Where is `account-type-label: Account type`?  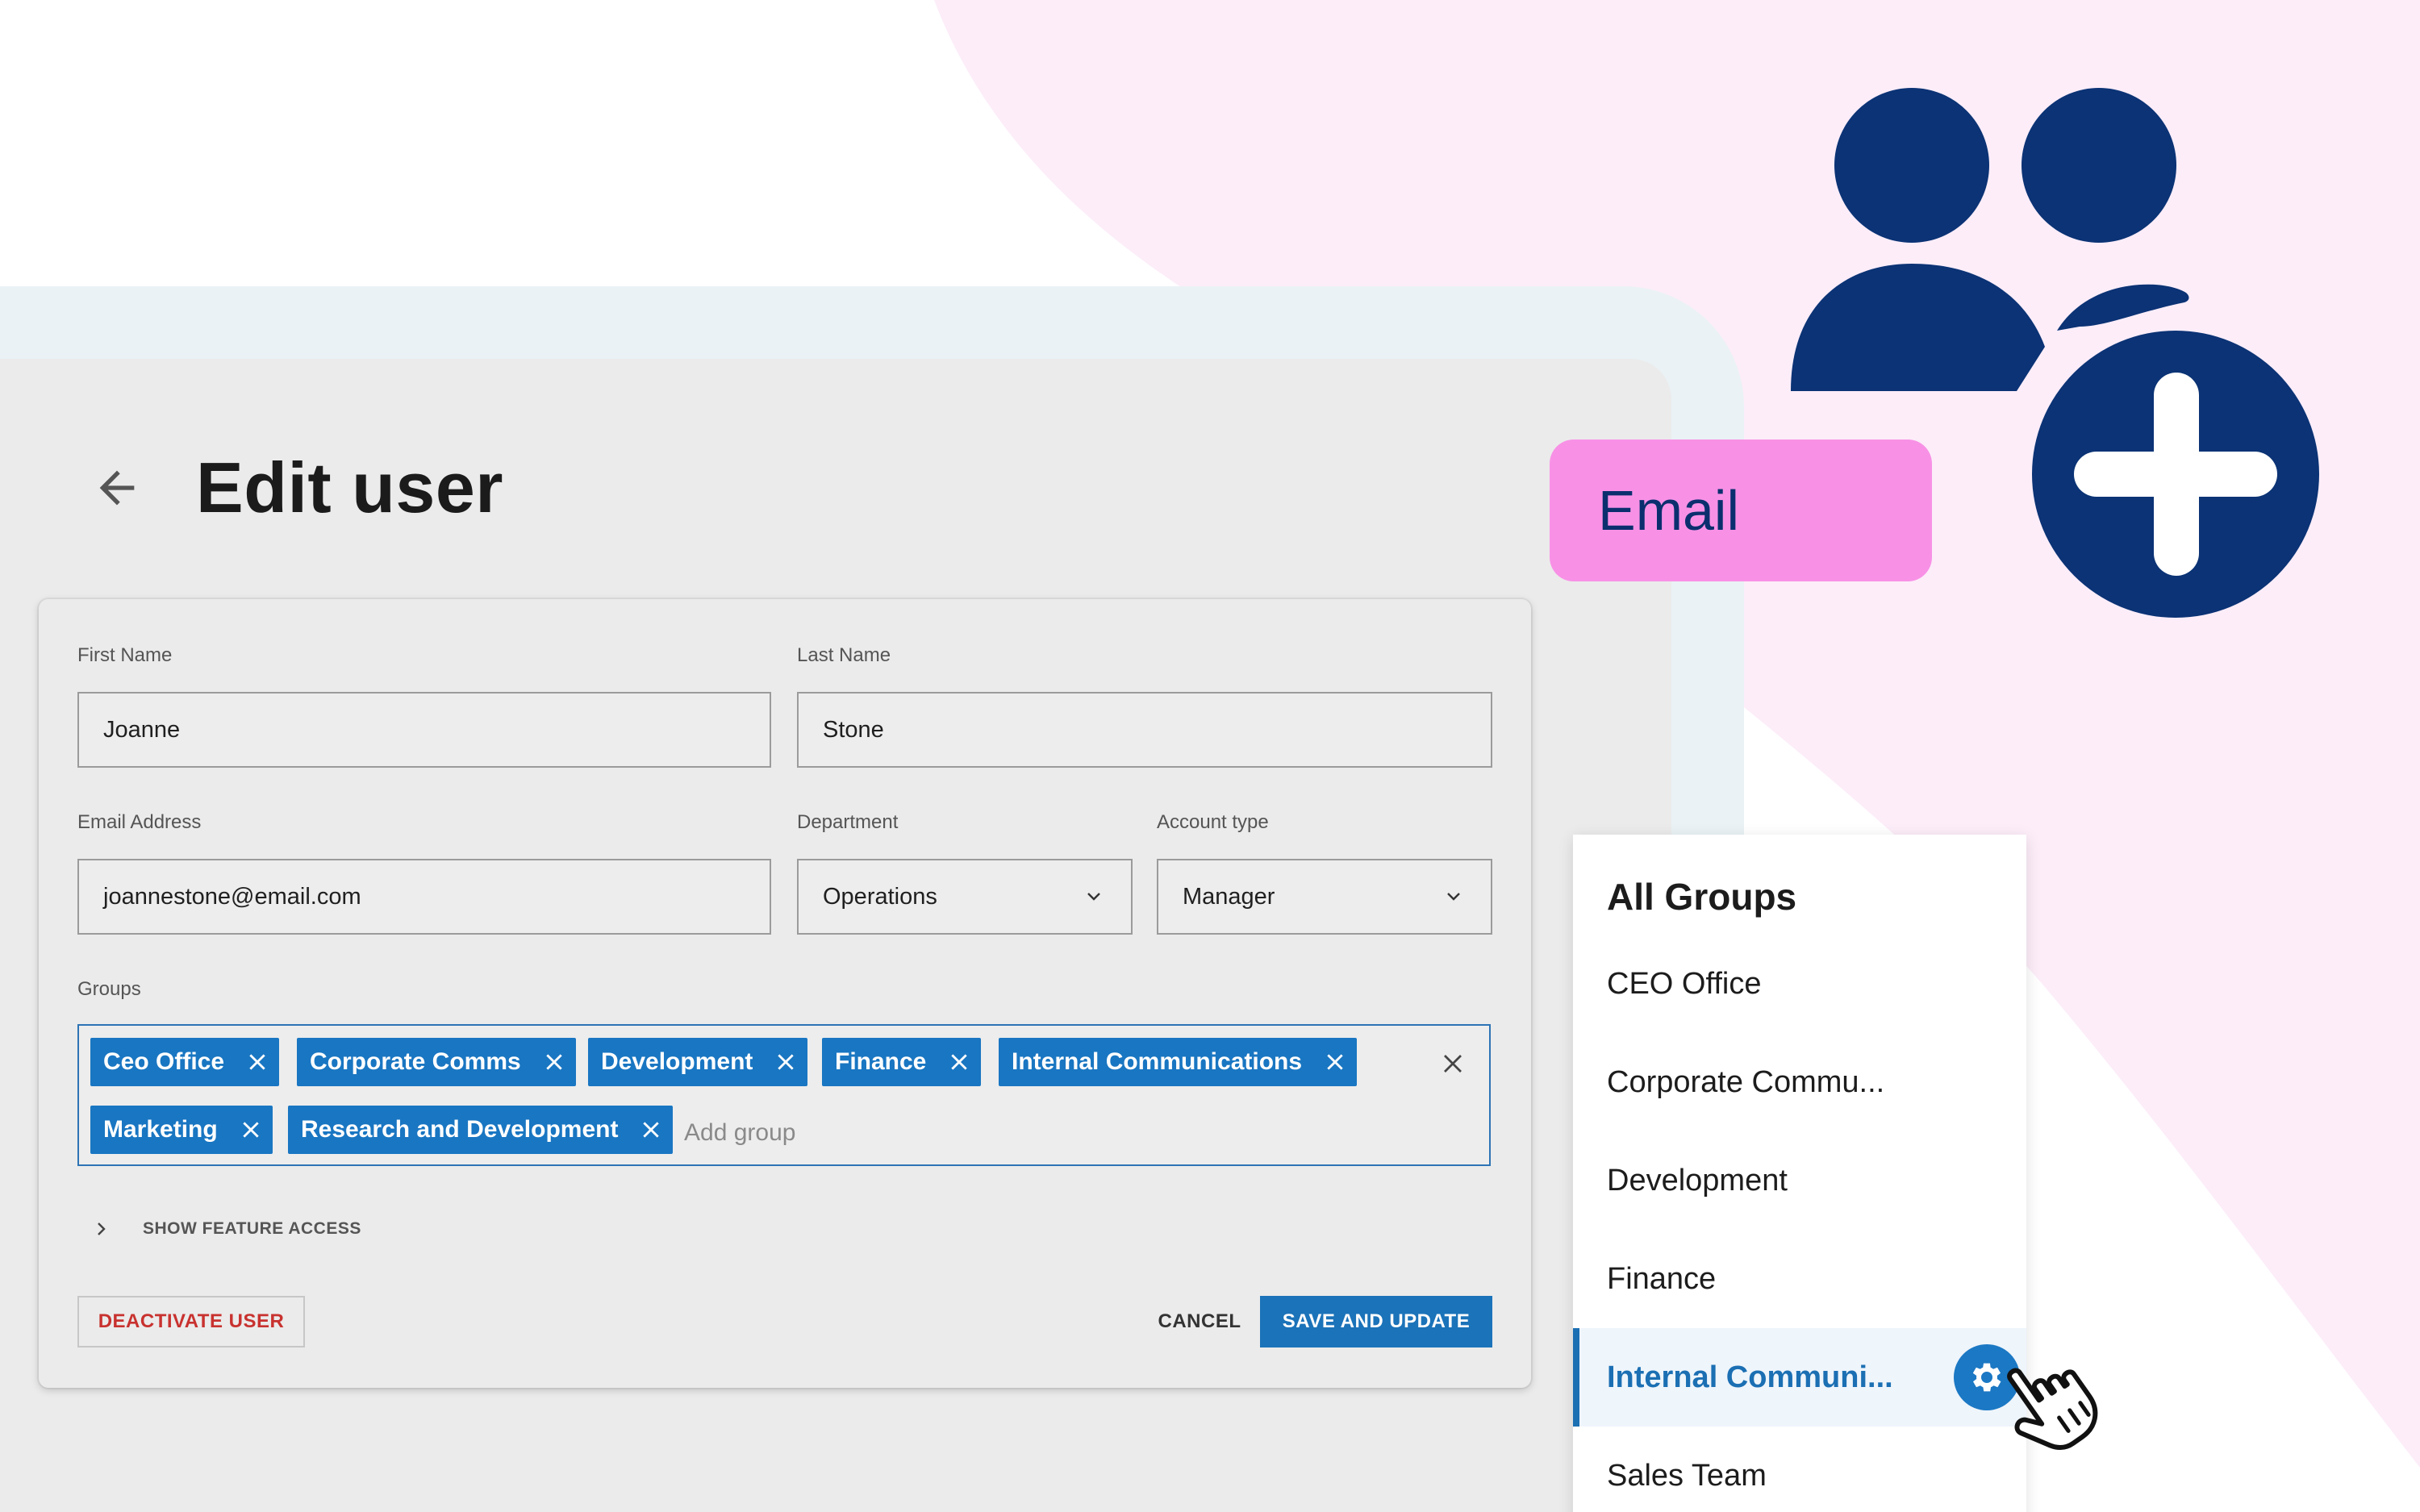 account-type-label: Account type is located at coordinates (1213, 822).